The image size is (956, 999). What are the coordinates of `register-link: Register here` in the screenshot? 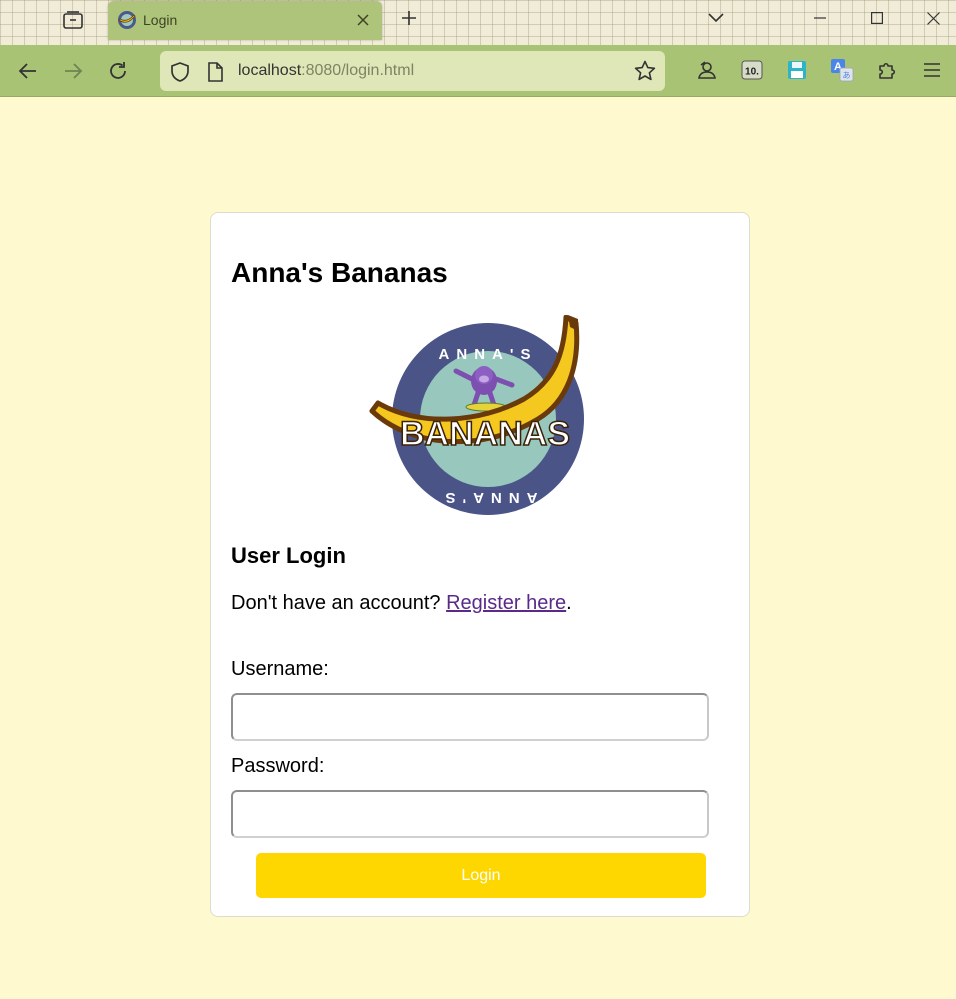 It's located at (506, 603).